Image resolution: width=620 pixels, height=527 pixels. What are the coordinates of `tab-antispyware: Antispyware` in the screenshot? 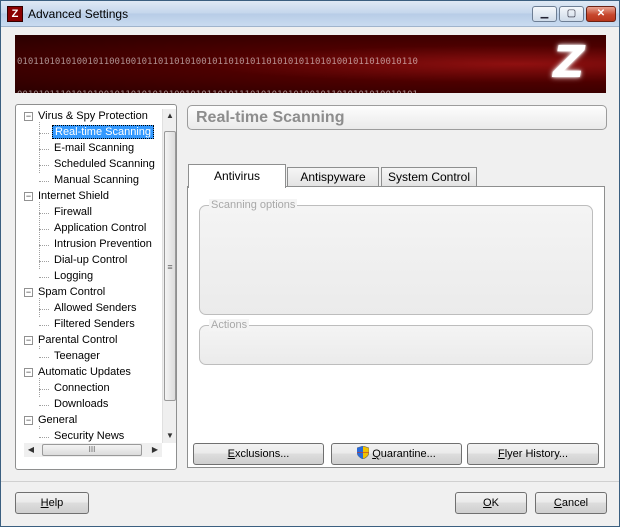 It's located at (333, 177).